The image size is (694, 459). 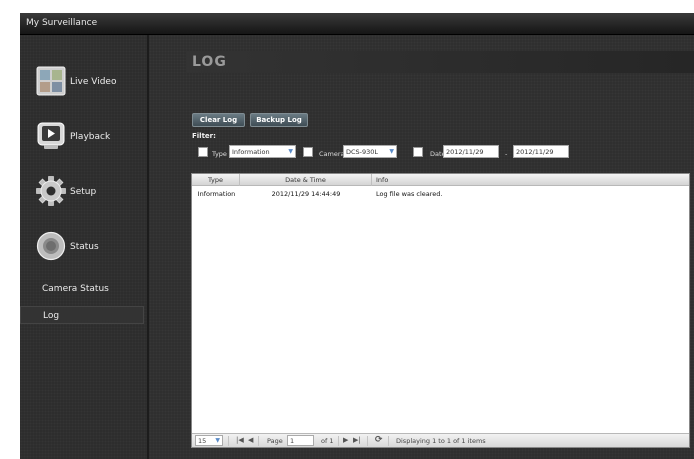 What do you see at coordinates (219, 154) in the screenshot?
I see `type-filter-label: Type` at bounding box center [219, 154].